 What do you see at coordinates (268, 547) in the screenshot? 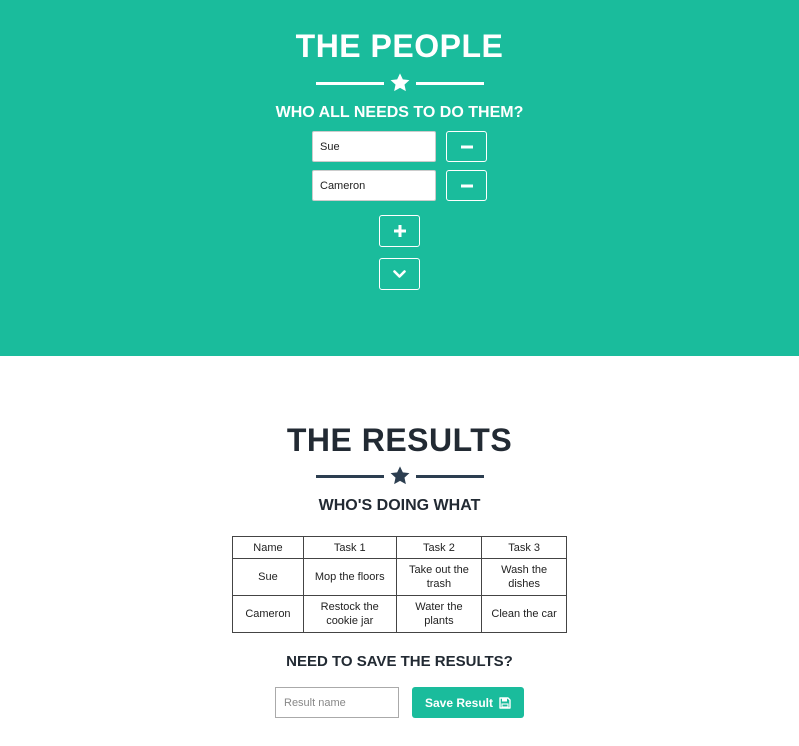
I see `column-header-name: Name` at bounding box center [268, 547].